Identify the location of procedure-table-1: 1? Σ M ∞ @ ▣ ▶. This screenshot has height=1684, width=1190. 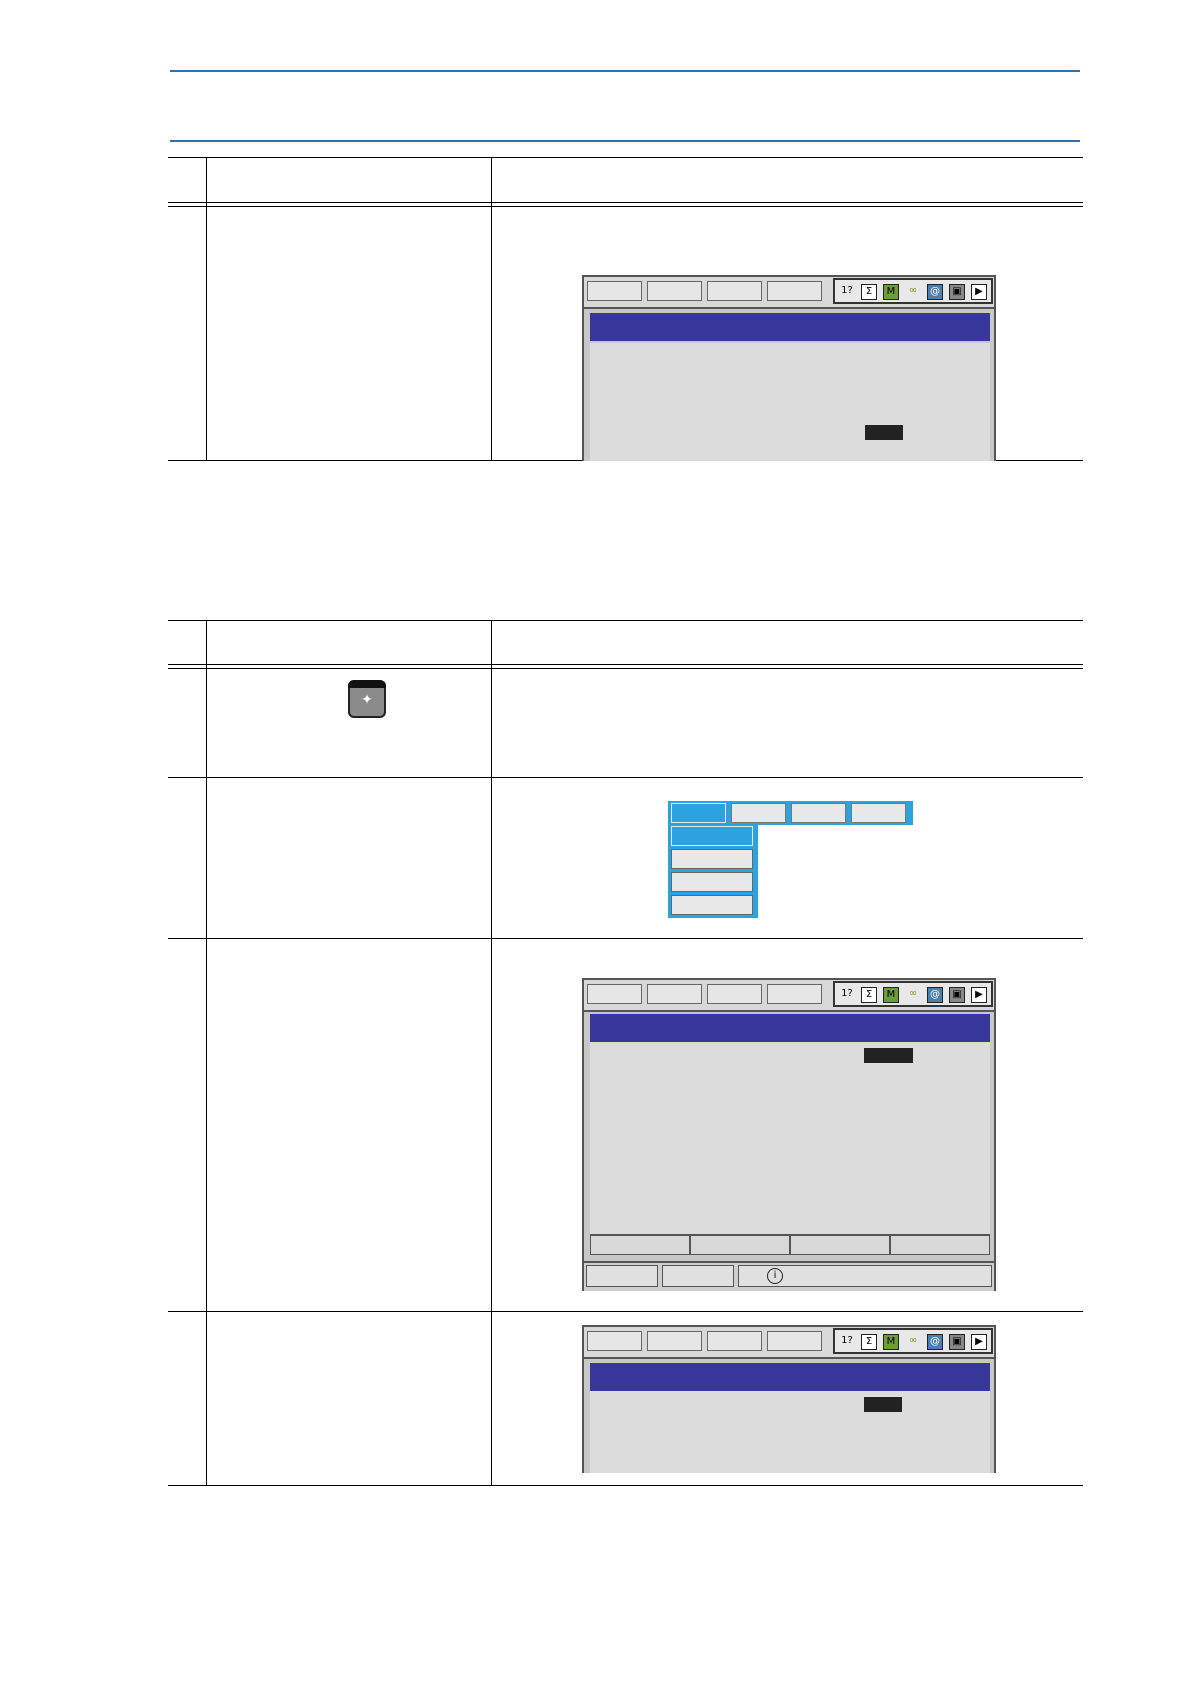
(625, 309).